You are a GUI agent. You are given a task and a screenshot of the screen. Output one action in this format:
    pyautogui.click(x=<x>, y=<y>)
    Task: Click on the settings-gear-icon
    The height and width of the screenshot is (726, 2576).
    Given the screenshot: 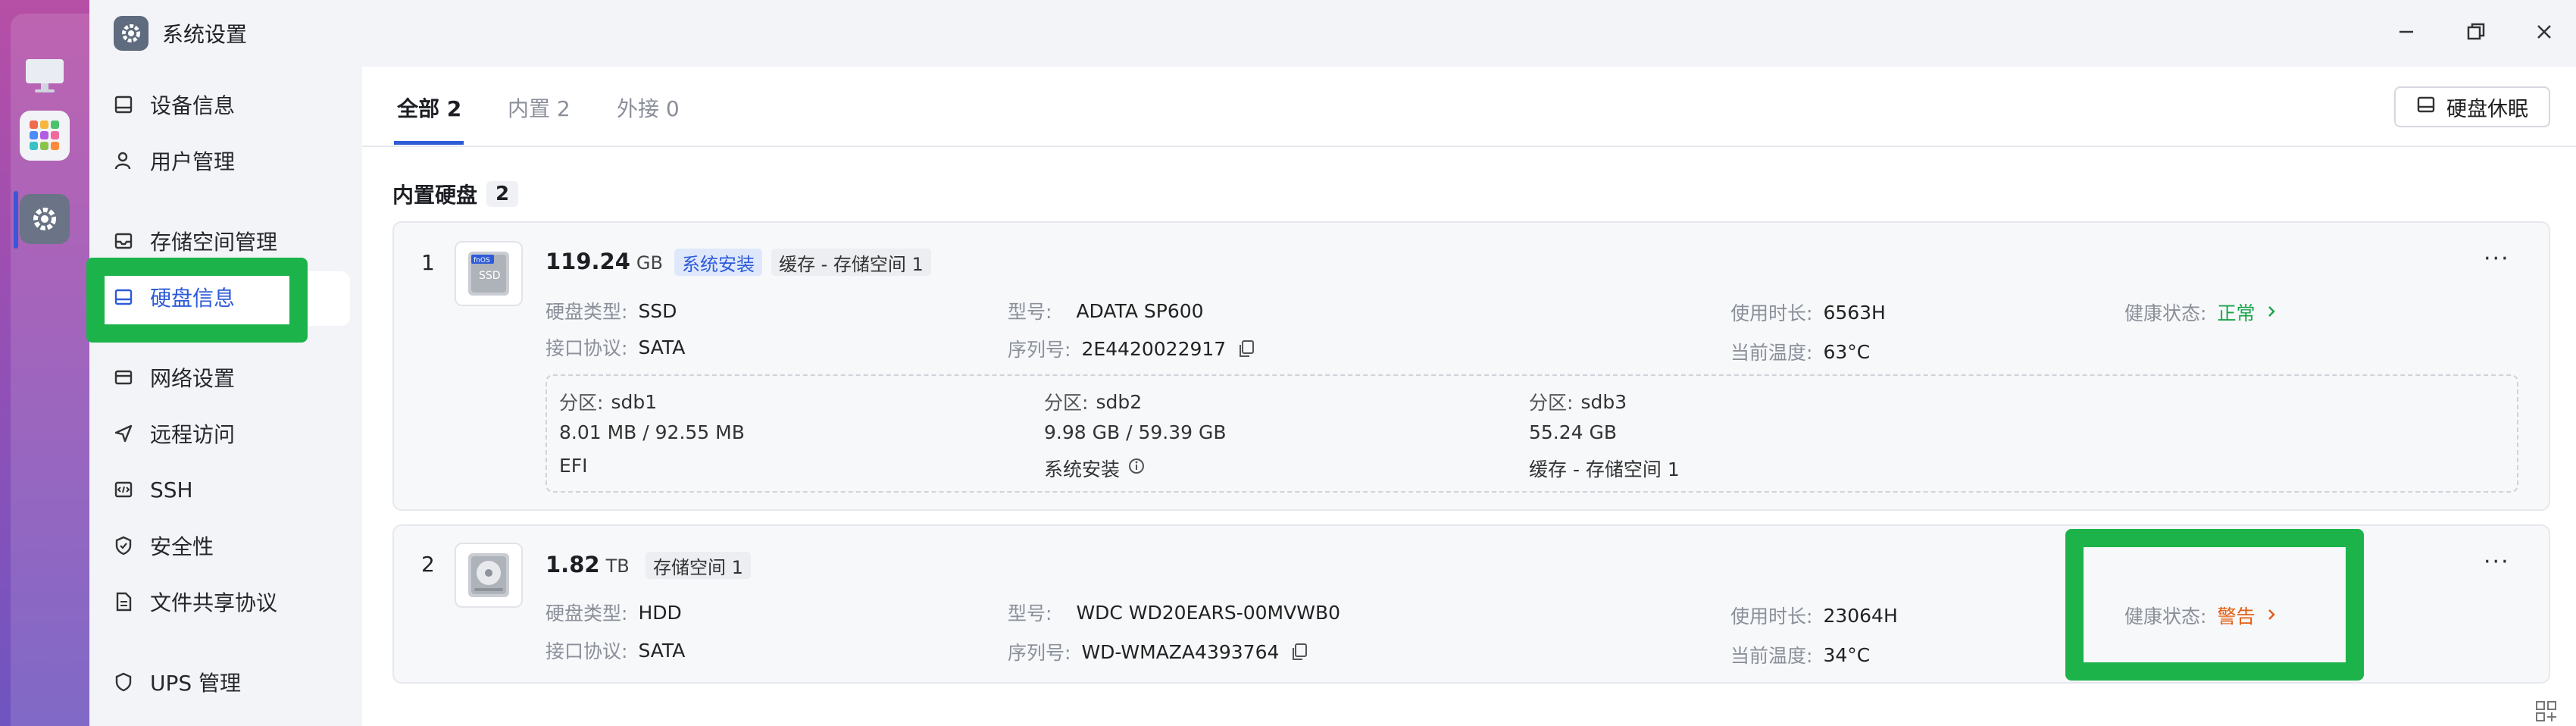 What is the action you would take?
    pyautogui.click(x=45, y=219)
    